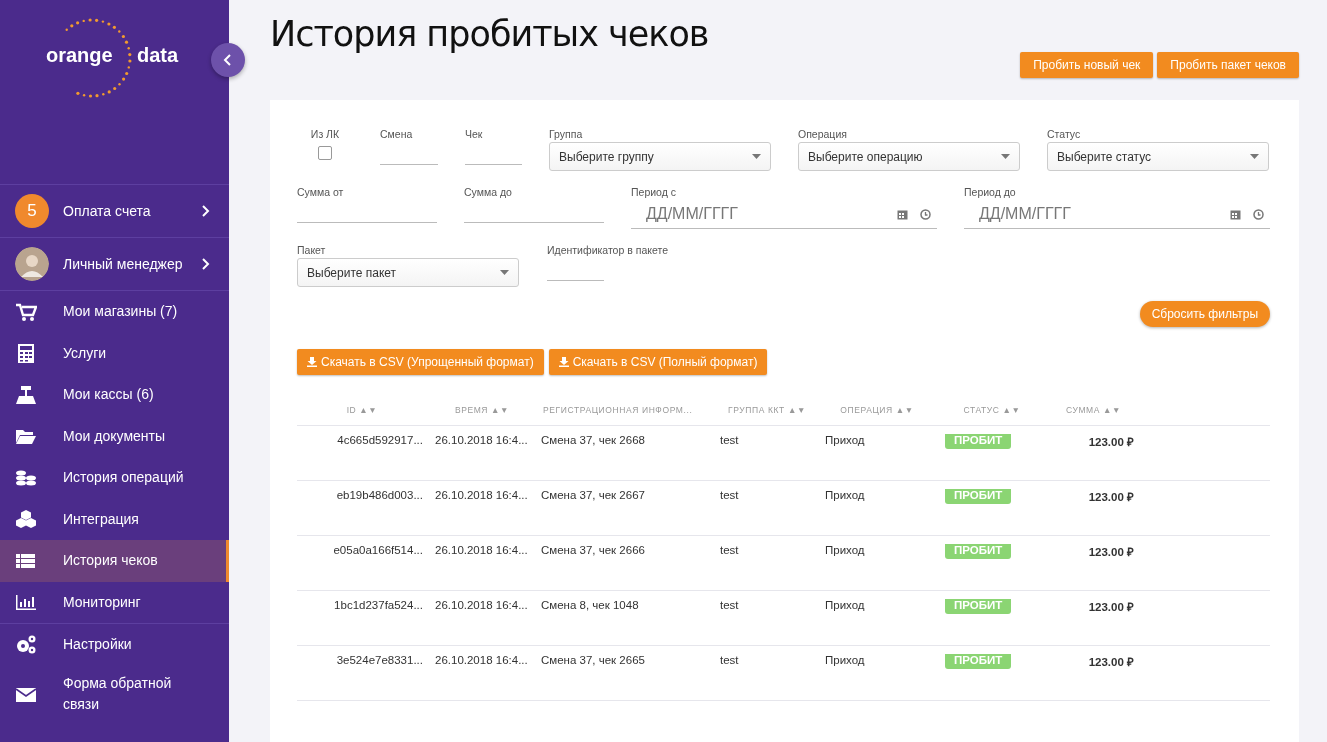 The width and height of the screenshot is (1327, 742). What do you see at coordinates (123, 264) in the screenshot?
I see `sidebar-label: Личный менеджер` at bounding box center [123, 264].